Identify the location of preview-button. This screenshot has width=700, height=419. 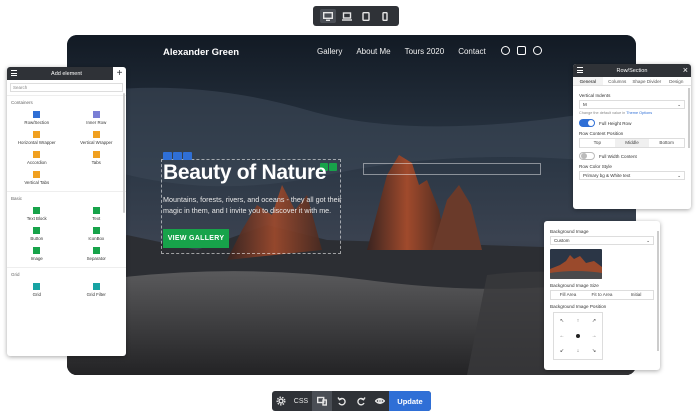
(379, 401).